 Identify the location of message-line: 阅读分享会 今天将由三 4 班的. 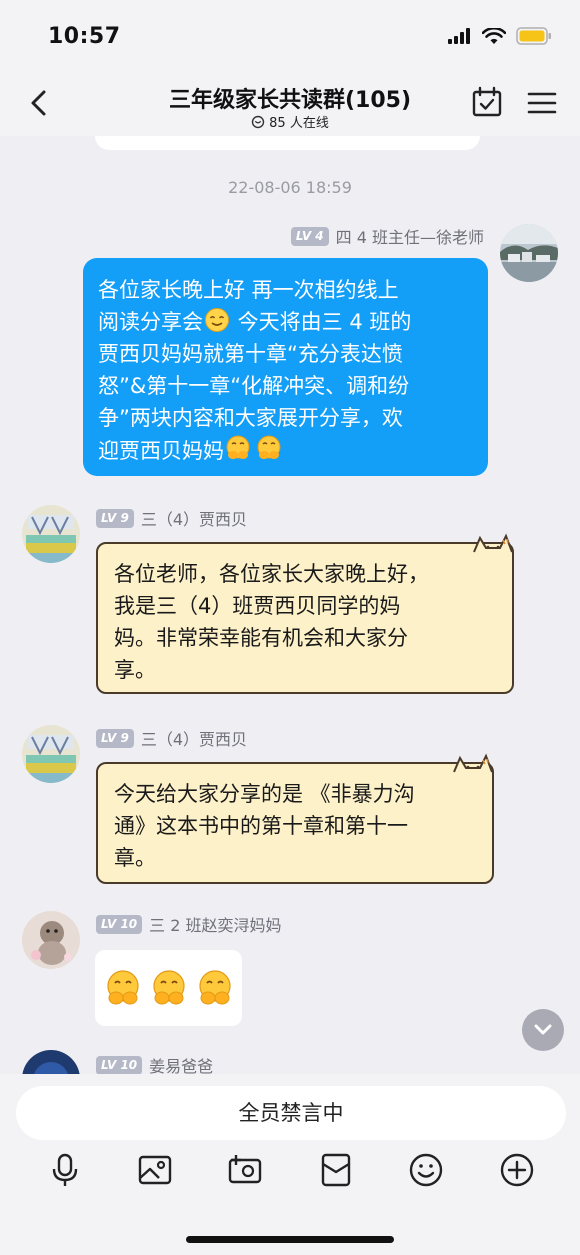
(286, 322).